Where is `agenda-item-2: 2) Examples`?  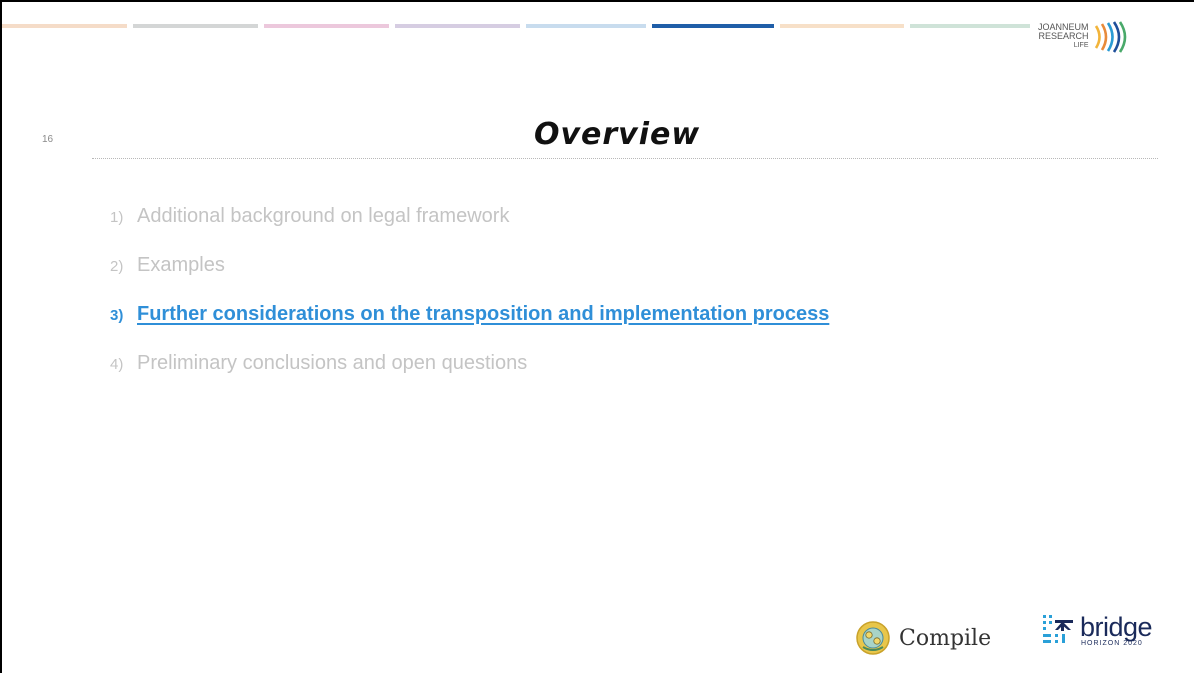
agenda-item-2: 2) Examples is located at coordinates (469, 278).